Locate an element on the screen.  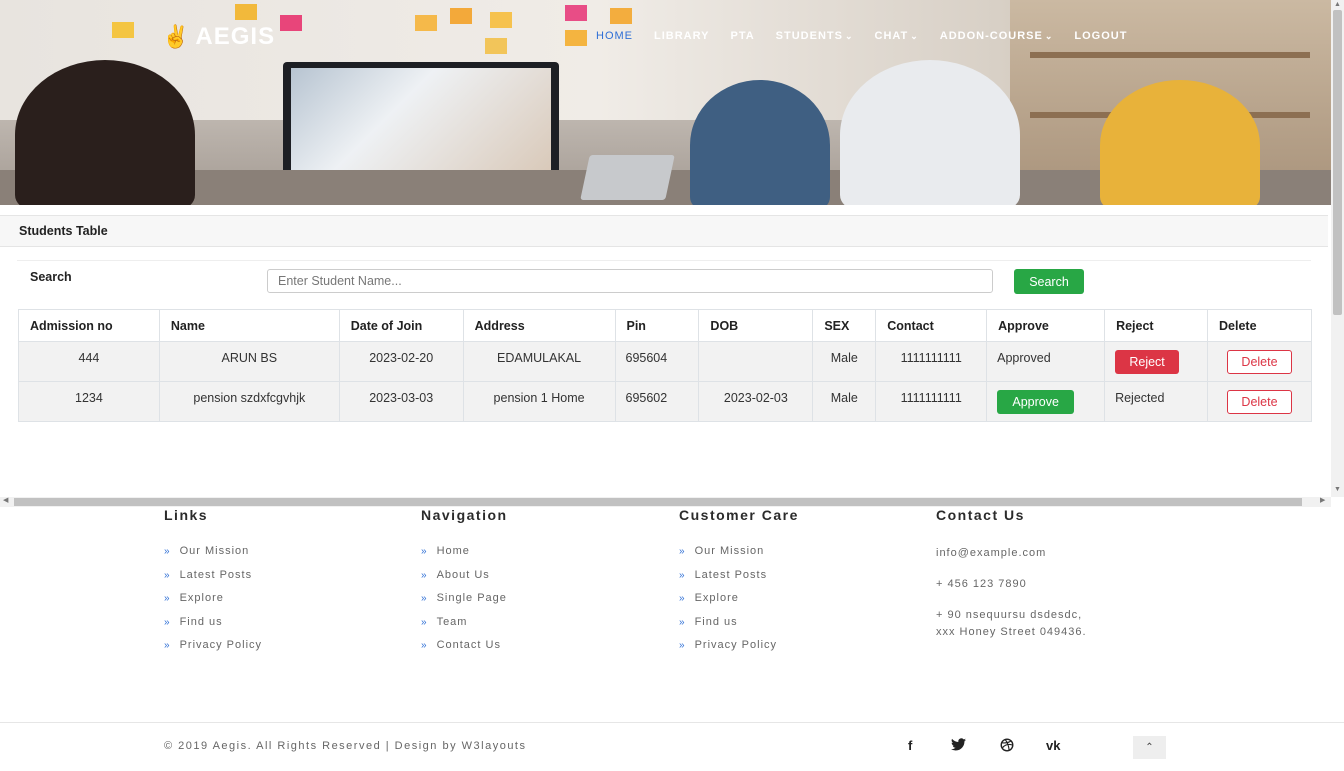
horizontal-scrollbar: ◀ ▶ is located at coordinates (665, 502).